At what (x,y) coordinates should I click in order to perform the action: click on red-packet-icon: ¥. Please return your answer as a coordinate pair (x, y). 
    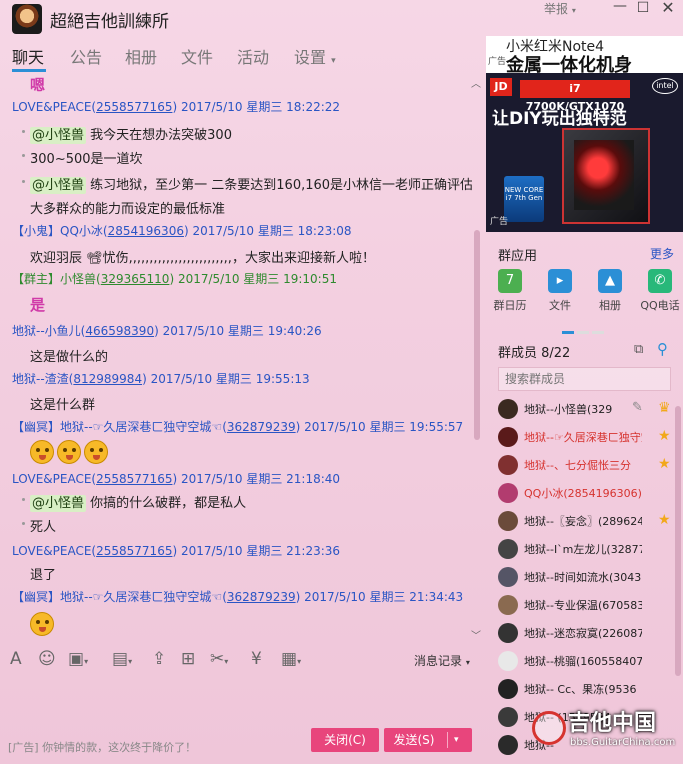
    Looking at the image, I should click on (256, 659).